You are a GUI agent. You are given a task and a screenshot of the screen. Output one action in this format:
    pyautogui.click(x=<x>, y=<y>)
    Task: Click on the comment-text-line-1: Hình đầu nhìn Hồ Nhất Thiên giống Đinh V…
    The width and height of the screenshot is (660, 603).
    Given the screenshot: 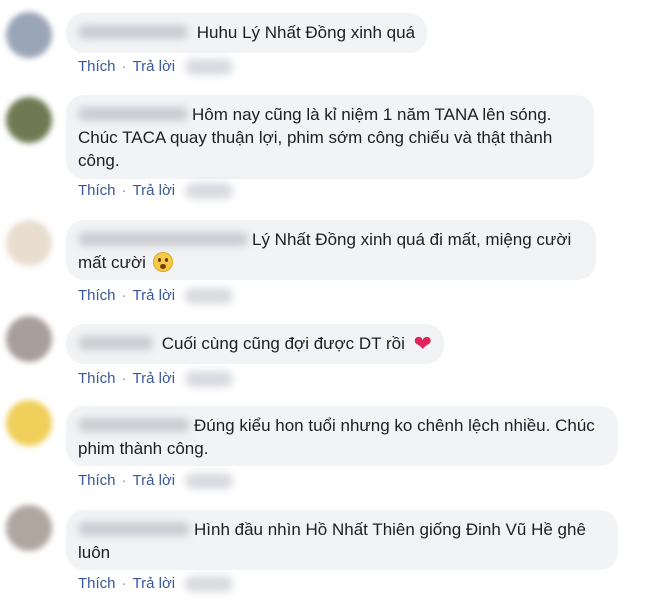 What is the action you would take?
    pyautogui.click(x=390, y=529)
    